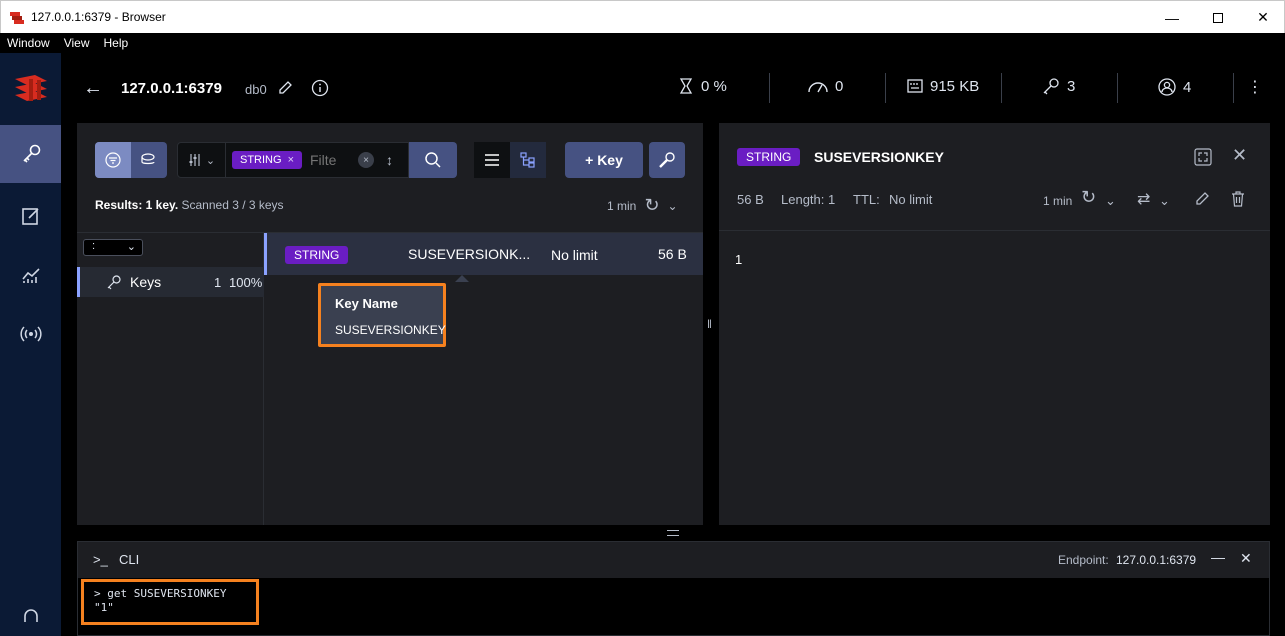 The width and height of the screenshot is (1285, 636). I want to click on cli-resize-grip, so click(673, 533).